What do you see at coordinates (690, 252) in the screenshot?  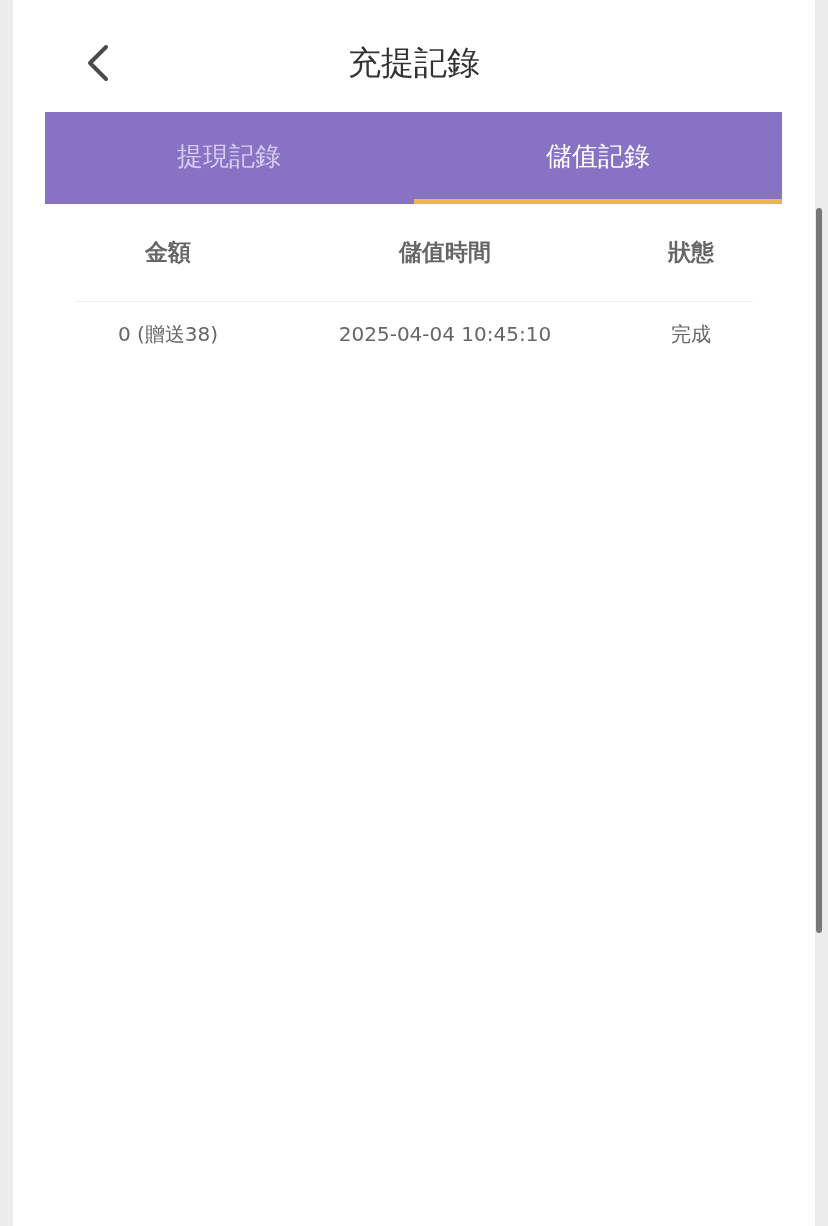 I see `column-header: 狀態` at bounding box center [690, 252].